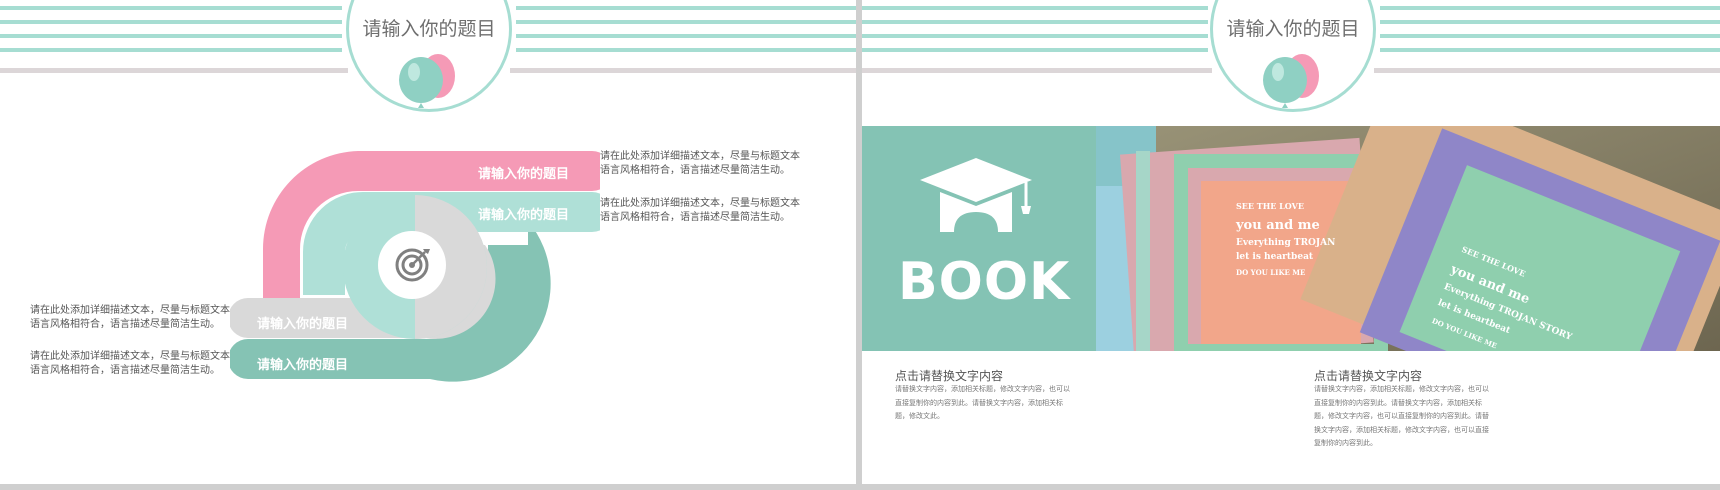  I want to click on book-panel: BOOK, so click(979, 238).